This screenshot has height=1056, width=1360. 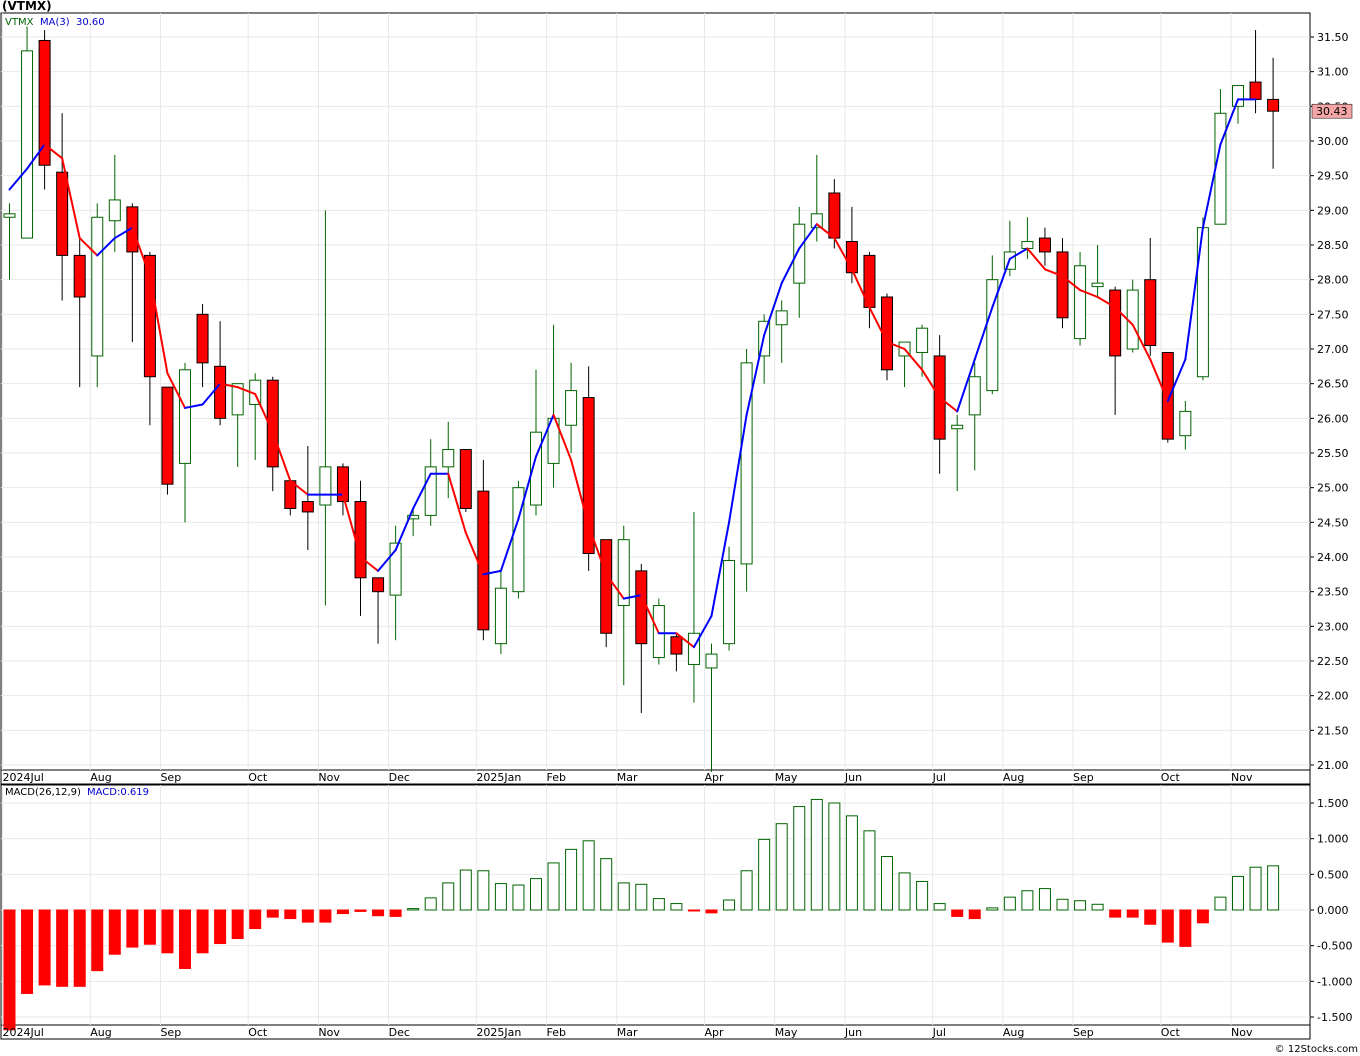 I want to click on watermark: © 12Stocks.com, so click(x=1316, y=1049).